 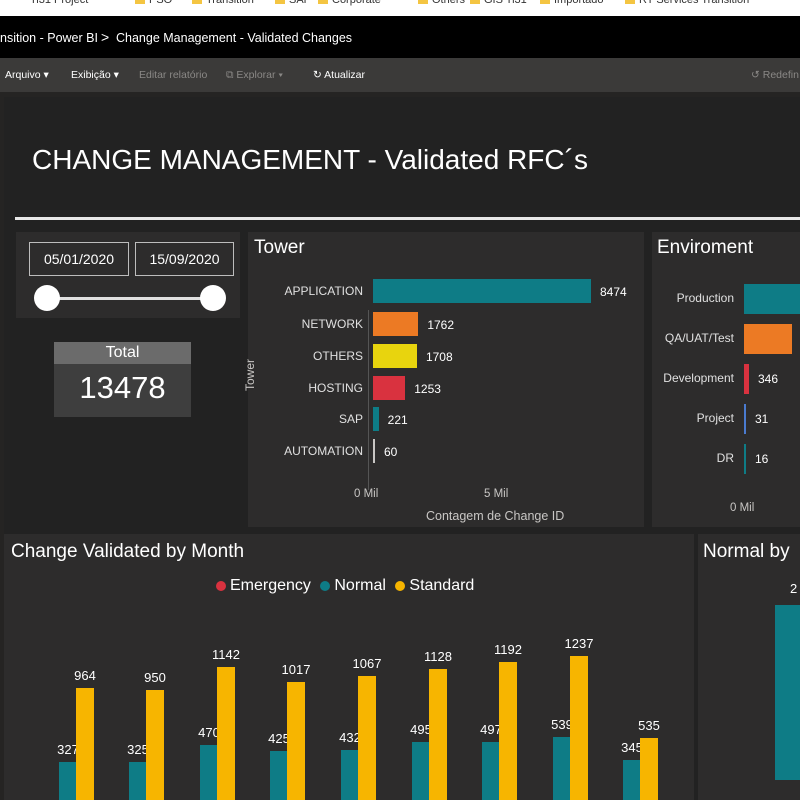 What do you see at coordinates (368, 400) in the screenshot?
I see `tower-axis-line` at bounding box center [368, 400].